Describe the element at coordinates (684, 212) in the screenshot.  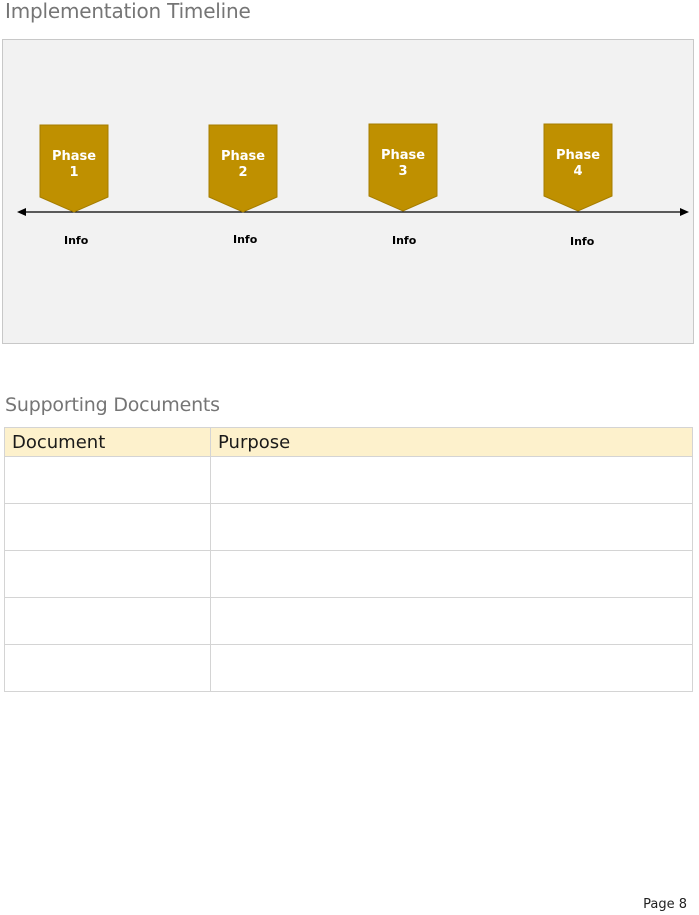
I see `axis-arrow-right-icon` at that location.